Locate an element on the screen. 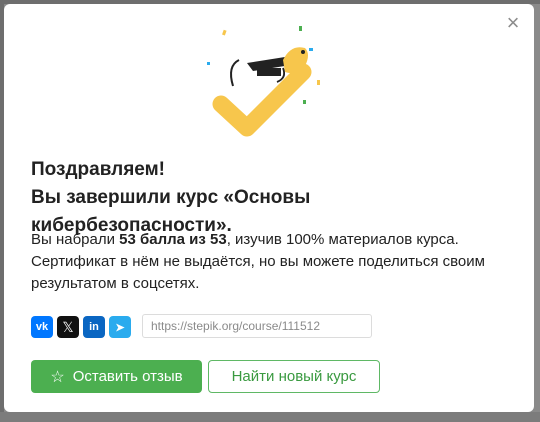  backdrop is located at coordinates (270, 417).